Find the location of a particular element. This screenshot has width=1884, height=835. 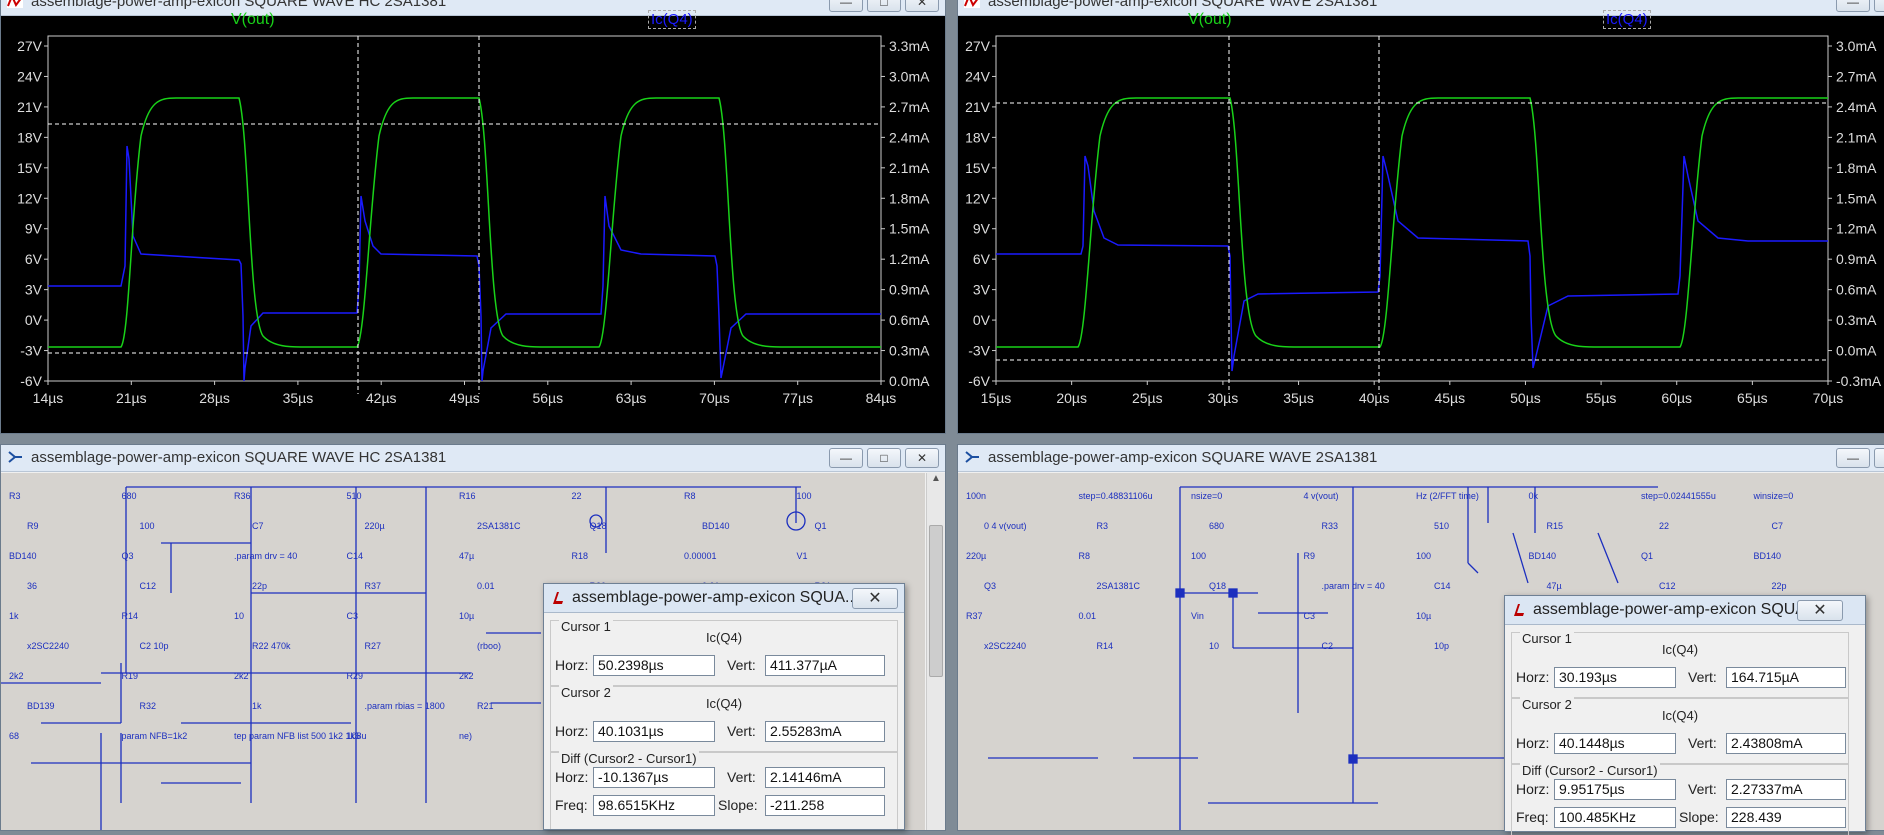

y-tick-label-right: 1.8mA is located at coordinates (1856, 168).